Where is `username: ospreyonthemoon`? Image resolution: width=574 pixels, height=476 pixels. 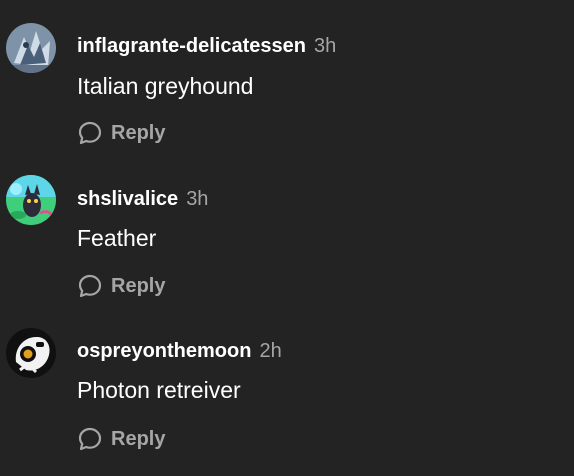
username: ospreyonthemoon is located at coordinates (164, 351).